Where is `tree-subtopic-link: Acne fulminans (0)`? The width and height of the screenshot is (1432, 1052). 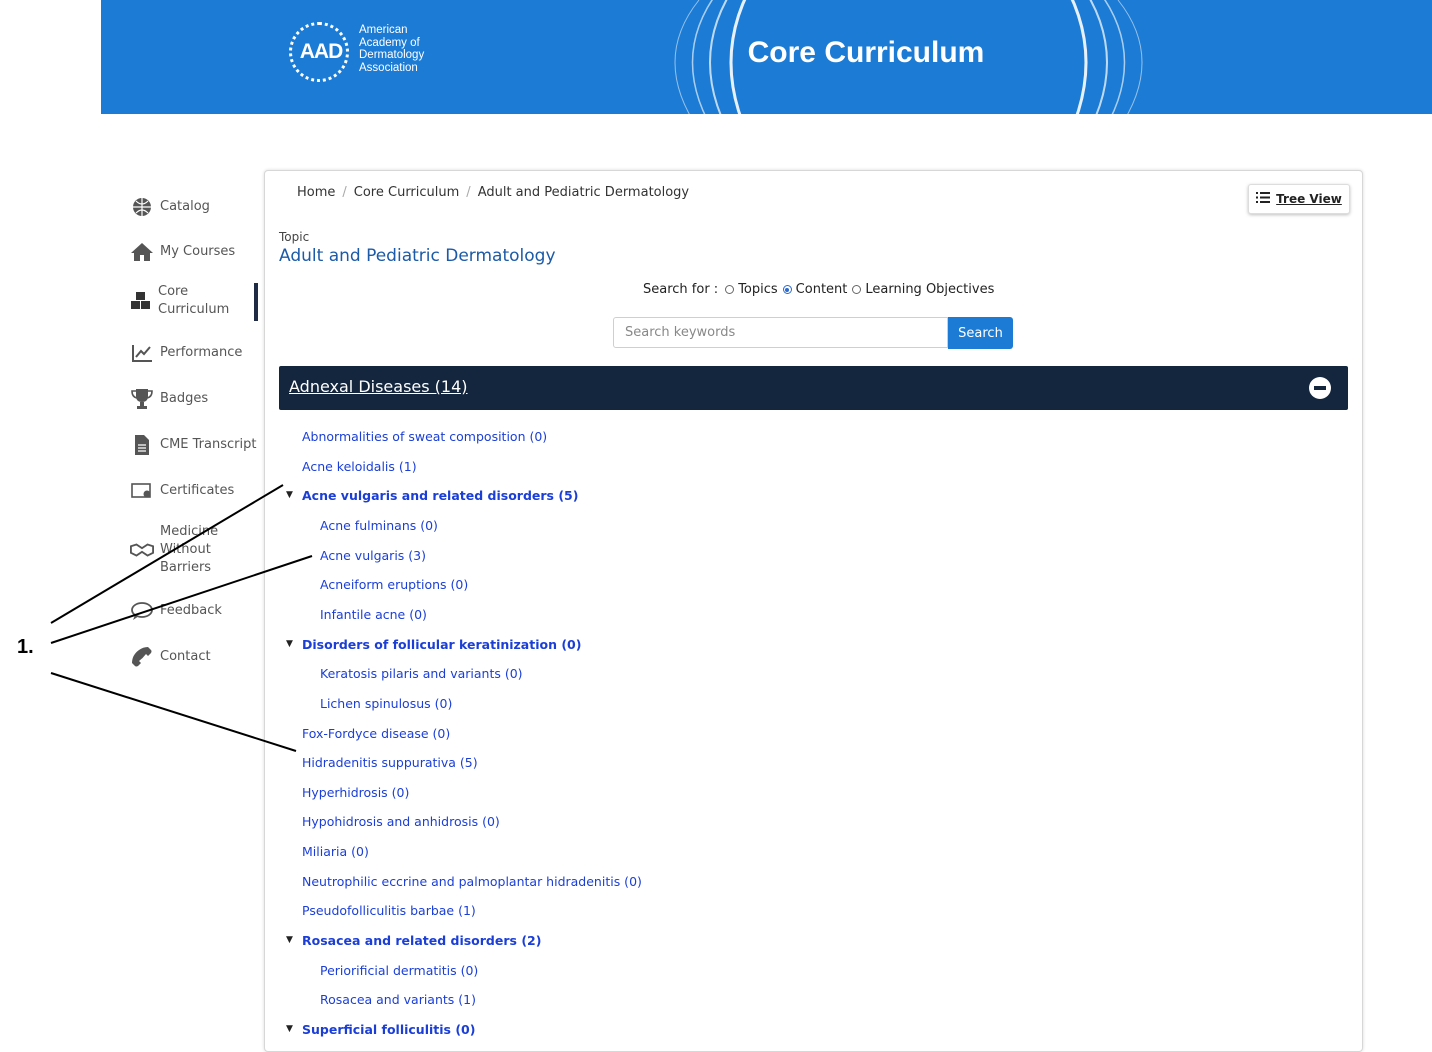 tree-subtopic-link: Acne fulminans (0) is located at coordinates (379, 525).